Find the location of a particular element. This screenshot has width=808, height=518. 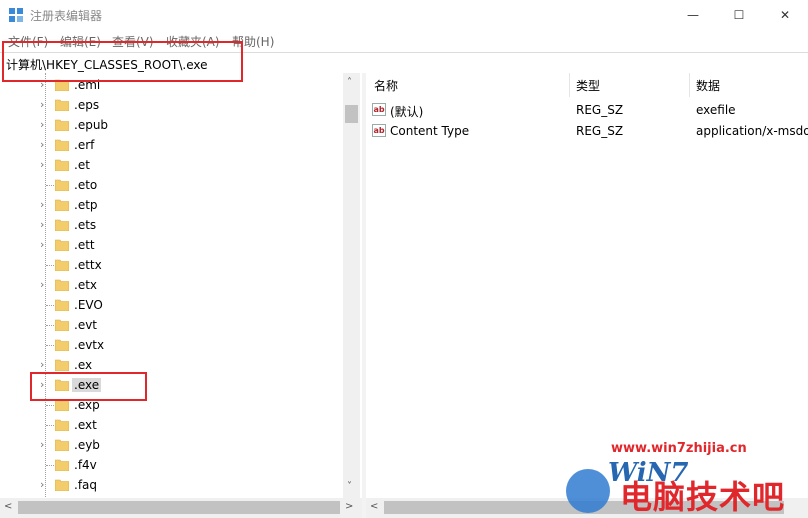

tree-item: › .eyb is located at coordinates (170, 445).